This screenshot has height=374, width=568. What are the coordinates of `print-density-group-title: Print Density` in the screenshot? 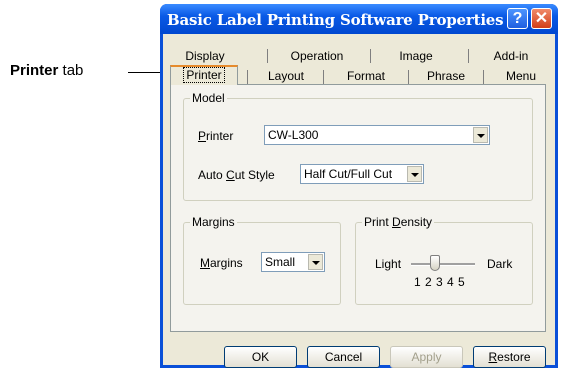 It's located at (398, 222).